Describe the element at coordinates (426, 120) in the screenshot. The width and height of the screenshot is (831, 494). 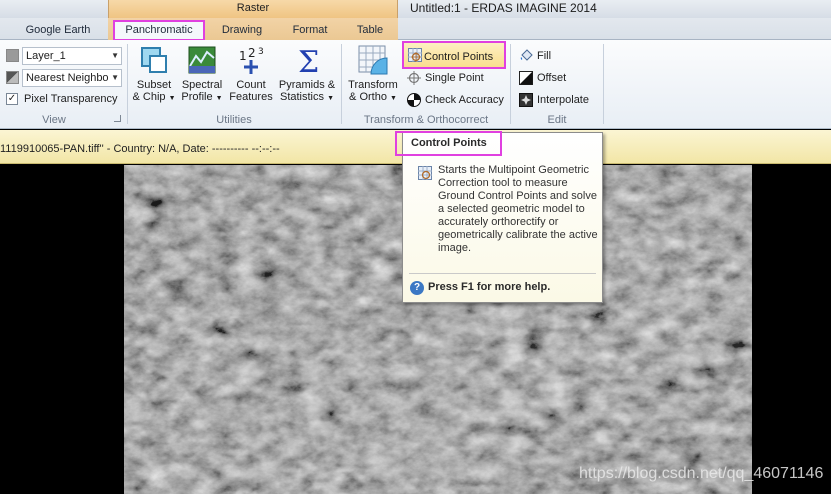
I see `transform-group-label: Transform & Orthocorrect` at that location.